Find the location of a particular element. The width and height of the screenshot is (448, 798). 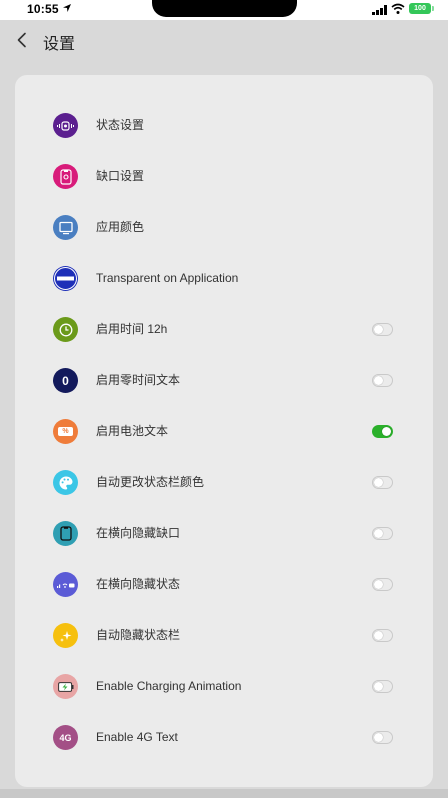

device-notch is located at coordinates (224, 8).